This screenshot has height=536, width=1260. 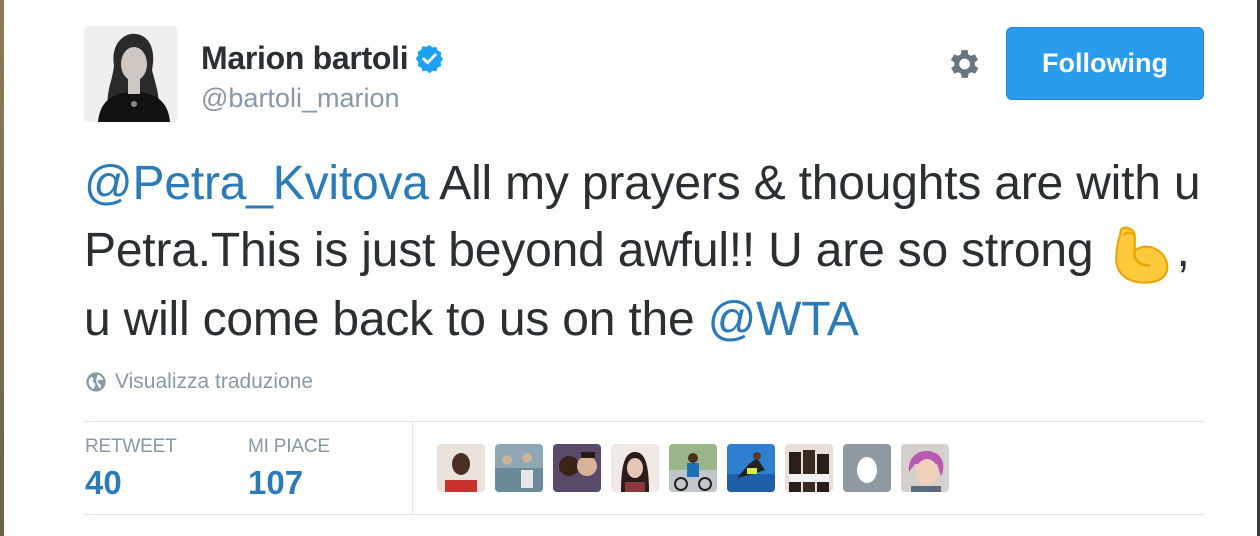 I want to click on verified-badge-icon, so click(x=429, y=58).